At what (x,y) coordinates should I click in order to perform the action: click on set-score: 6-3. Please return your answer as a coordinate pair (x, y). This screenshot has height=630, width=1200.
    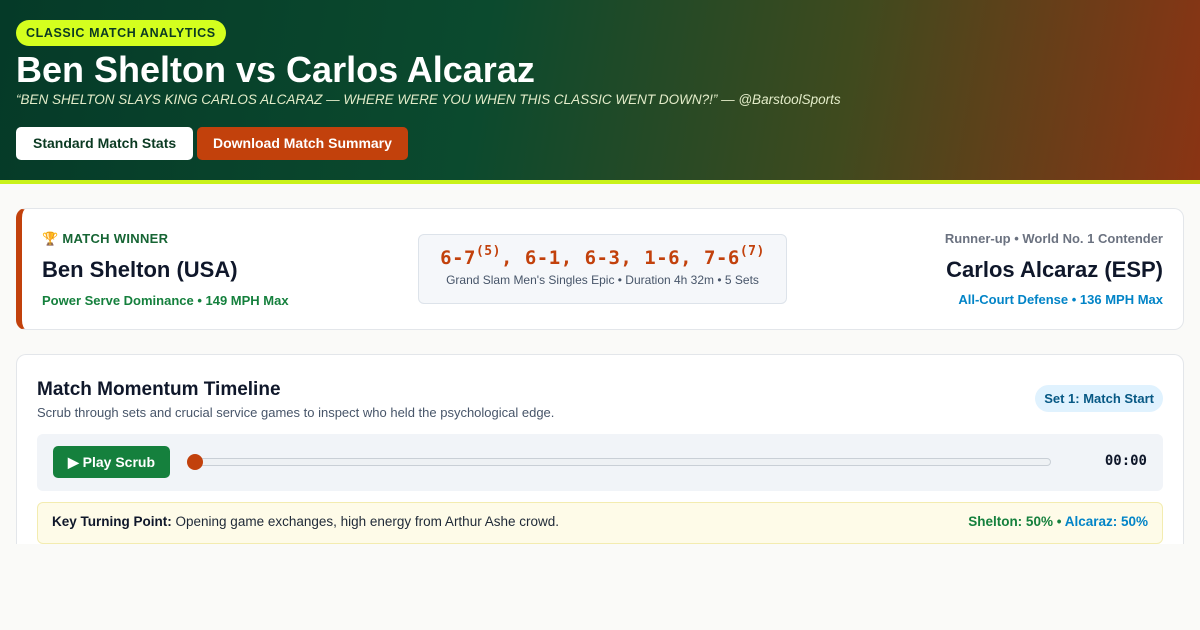
    Looking at the image, I should click on (602, 258).